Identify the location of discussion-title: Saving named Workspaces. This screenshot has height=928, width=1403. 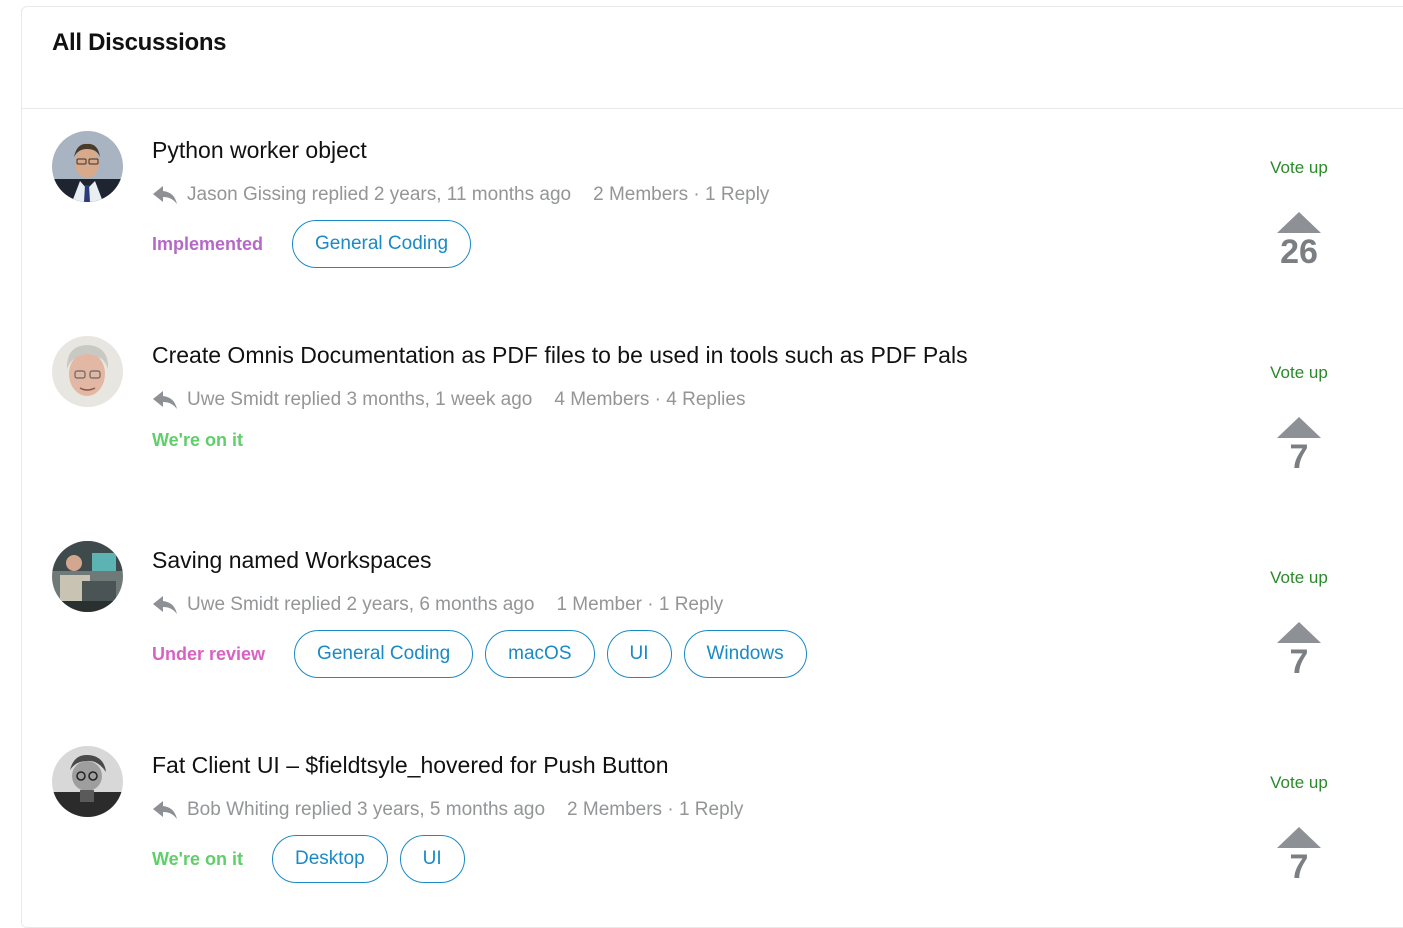
(292, 560).